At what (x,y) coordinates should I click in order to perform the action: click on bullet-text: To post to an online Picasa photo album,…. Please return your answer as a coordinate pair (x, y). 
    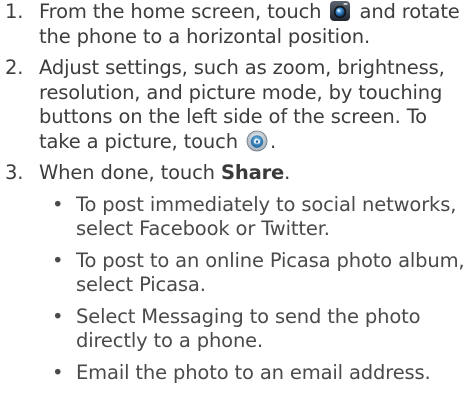
    Looking at the image, I should click on (270, 272).